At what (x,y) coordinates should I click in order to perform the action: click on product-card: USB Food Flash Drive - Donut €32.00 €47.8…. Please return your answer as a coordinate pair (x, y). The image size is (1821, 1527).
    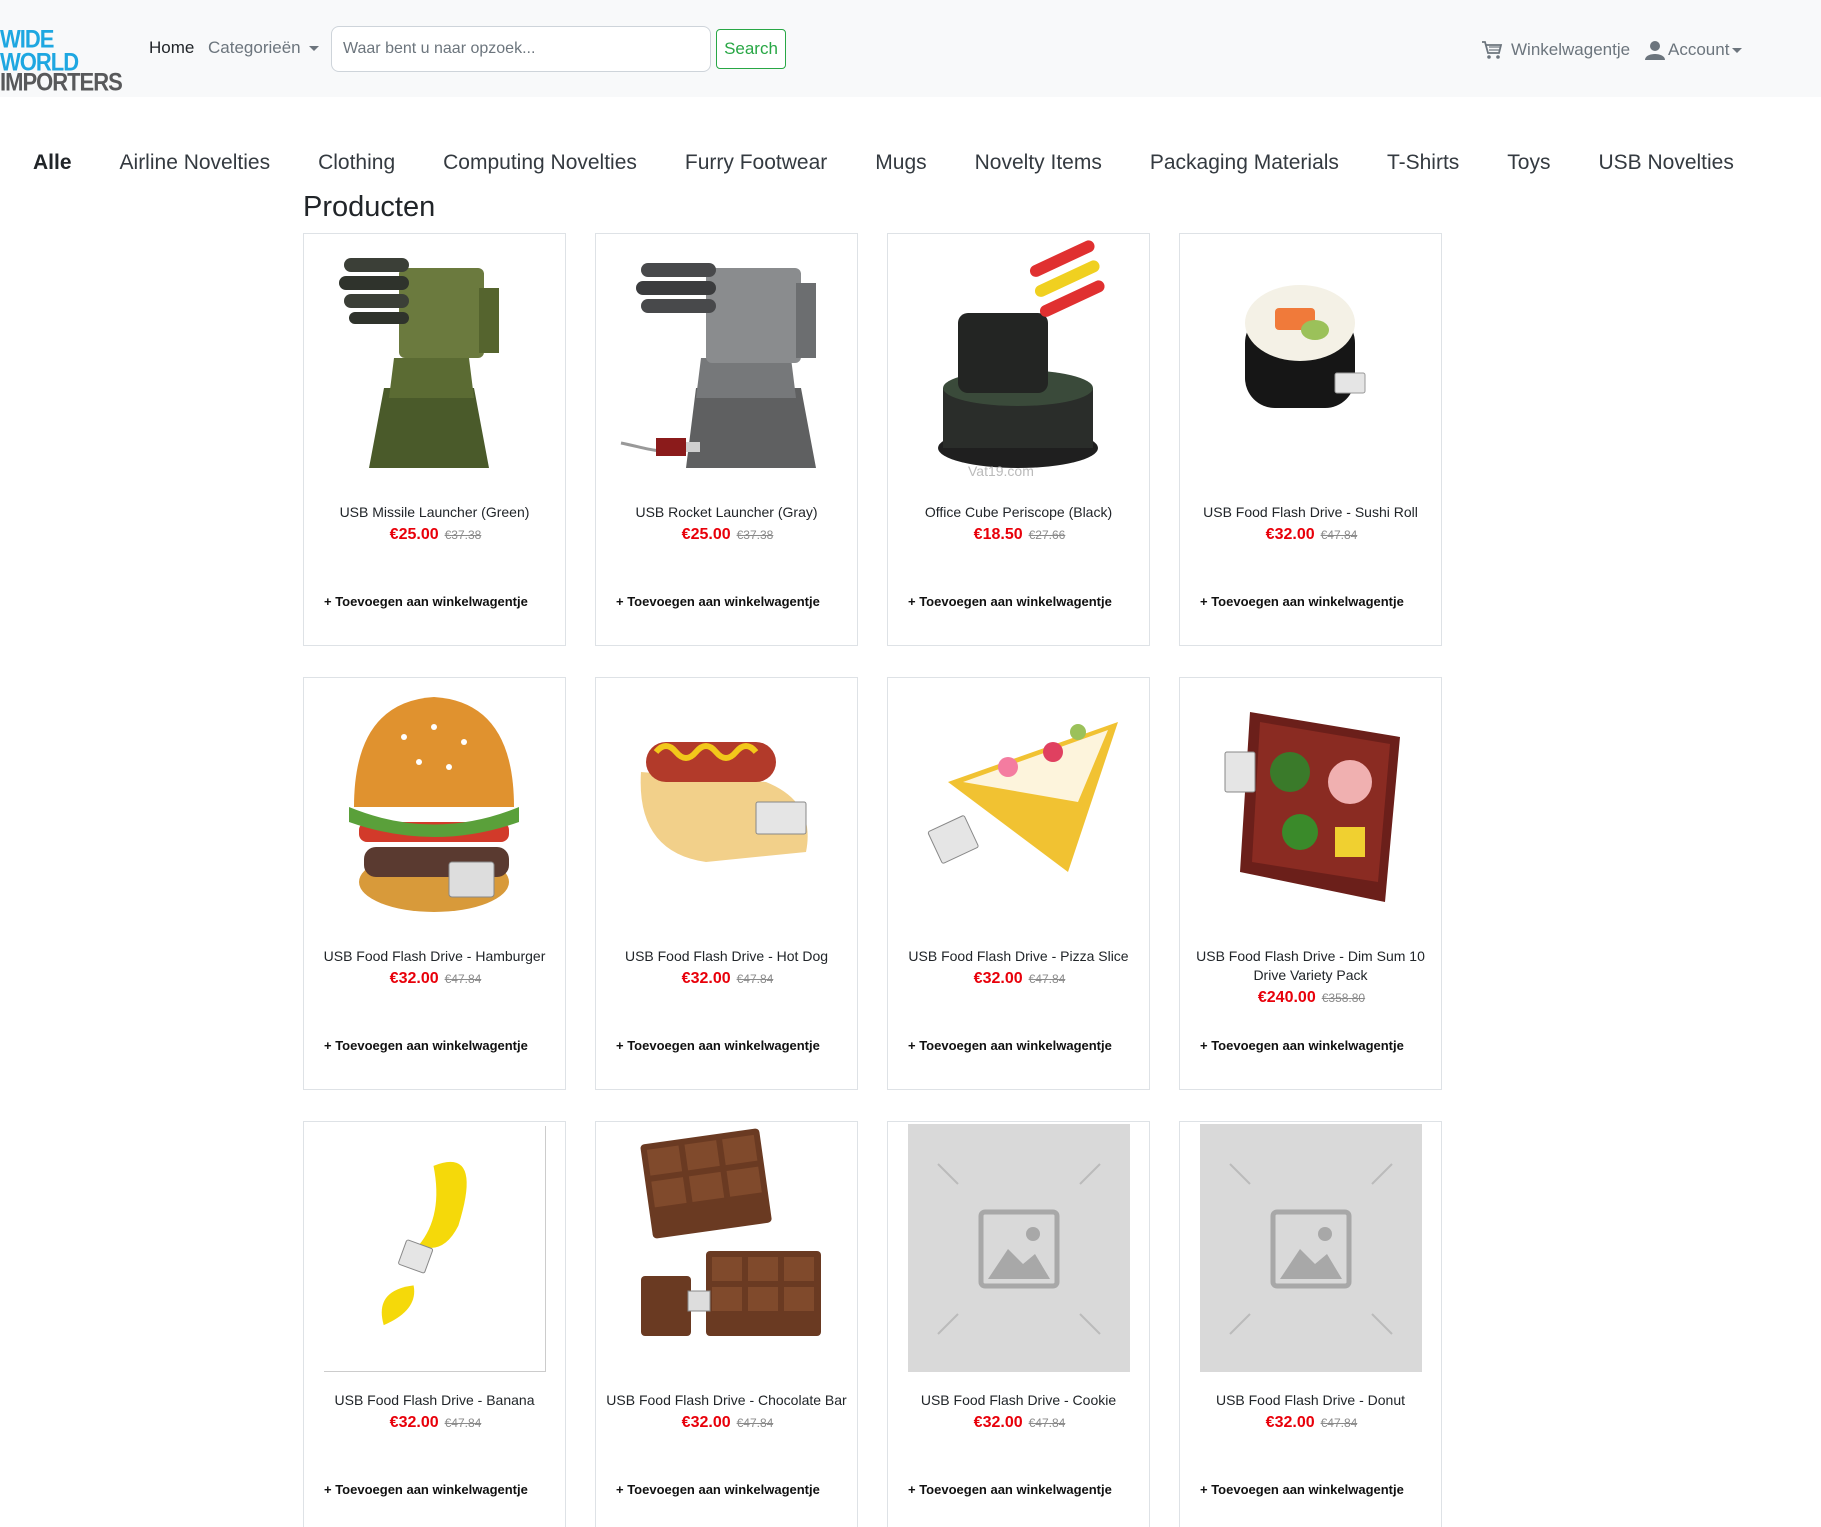
    Looking at the image, I should click on (1310, 1324).